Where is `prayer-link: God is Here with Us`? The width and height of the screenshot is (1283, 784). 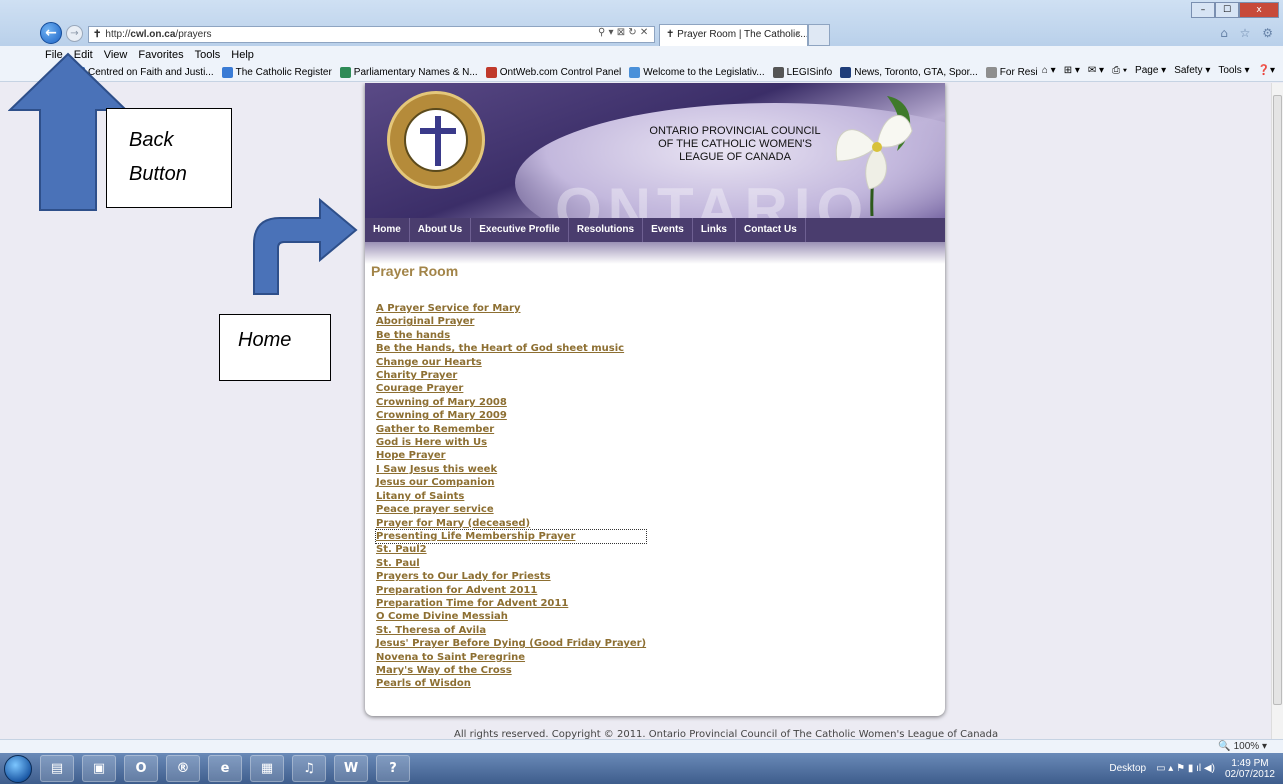
prayer-link: God is Here with Us is located at coordinates (511, 442).